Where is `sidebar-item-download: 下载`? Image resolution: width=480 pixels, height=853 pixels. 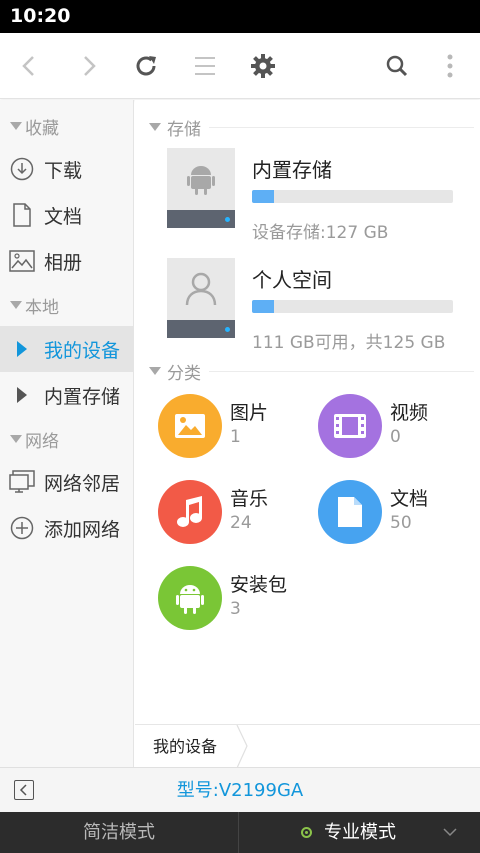 sidebar-item-download: 下载 is located at coordinates (67, 169).